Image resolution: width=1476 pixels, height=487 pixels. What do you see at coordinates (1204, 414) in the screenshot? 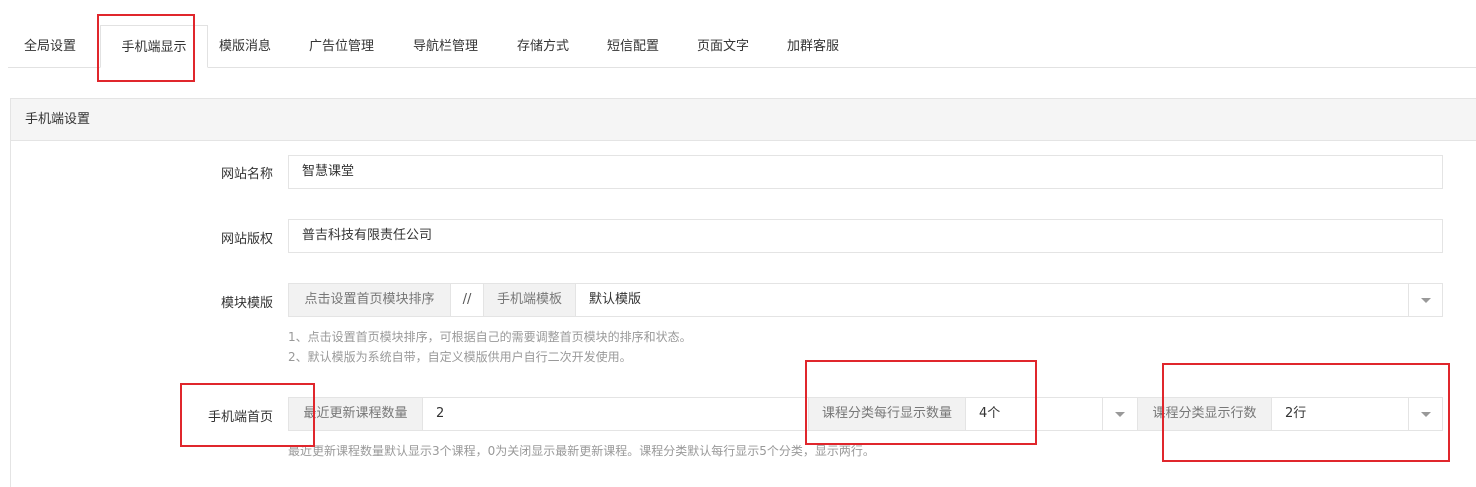
I see `rows-label: 课程分类显示行数` at bounding box center [1204, 414].